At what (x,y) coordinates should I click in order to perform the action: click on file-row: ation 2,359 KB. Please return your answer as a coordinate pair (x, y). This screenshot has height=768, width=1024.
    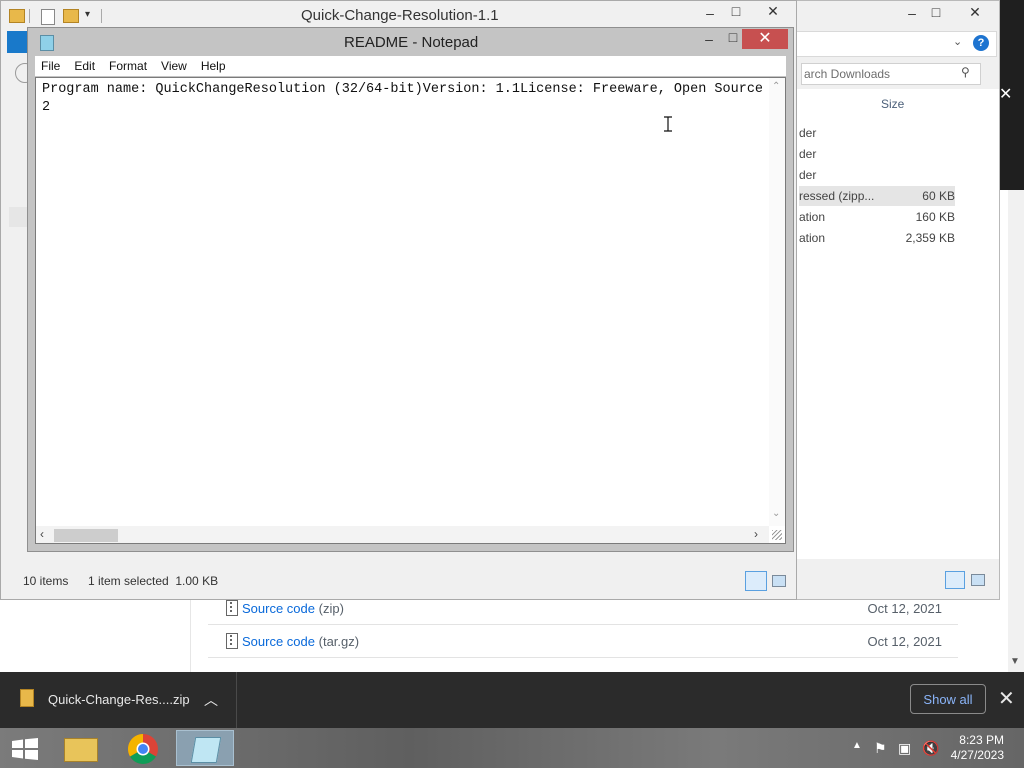
    Looking at the image, I should click on (877, 238).